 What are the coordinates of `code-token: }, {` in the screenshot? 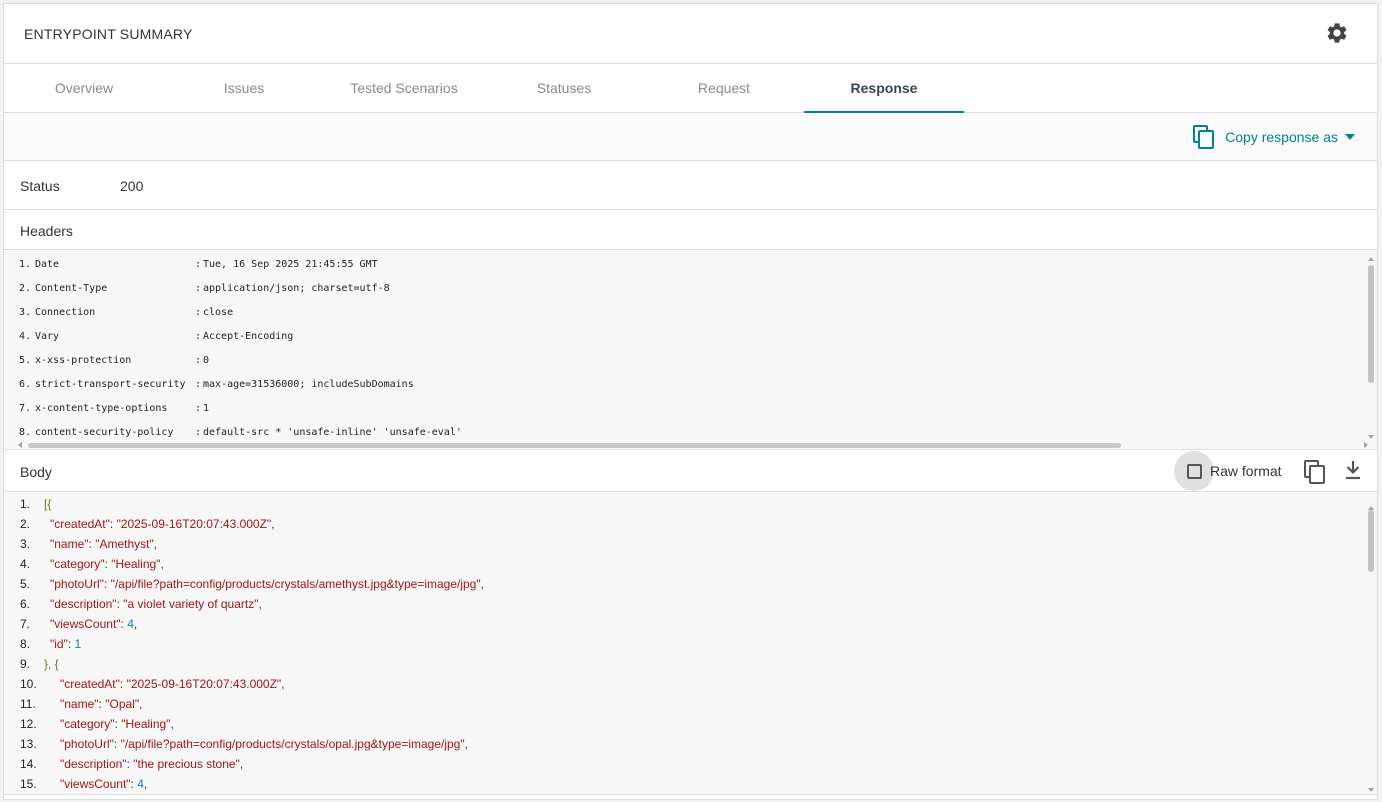 It's located at (51, 664).